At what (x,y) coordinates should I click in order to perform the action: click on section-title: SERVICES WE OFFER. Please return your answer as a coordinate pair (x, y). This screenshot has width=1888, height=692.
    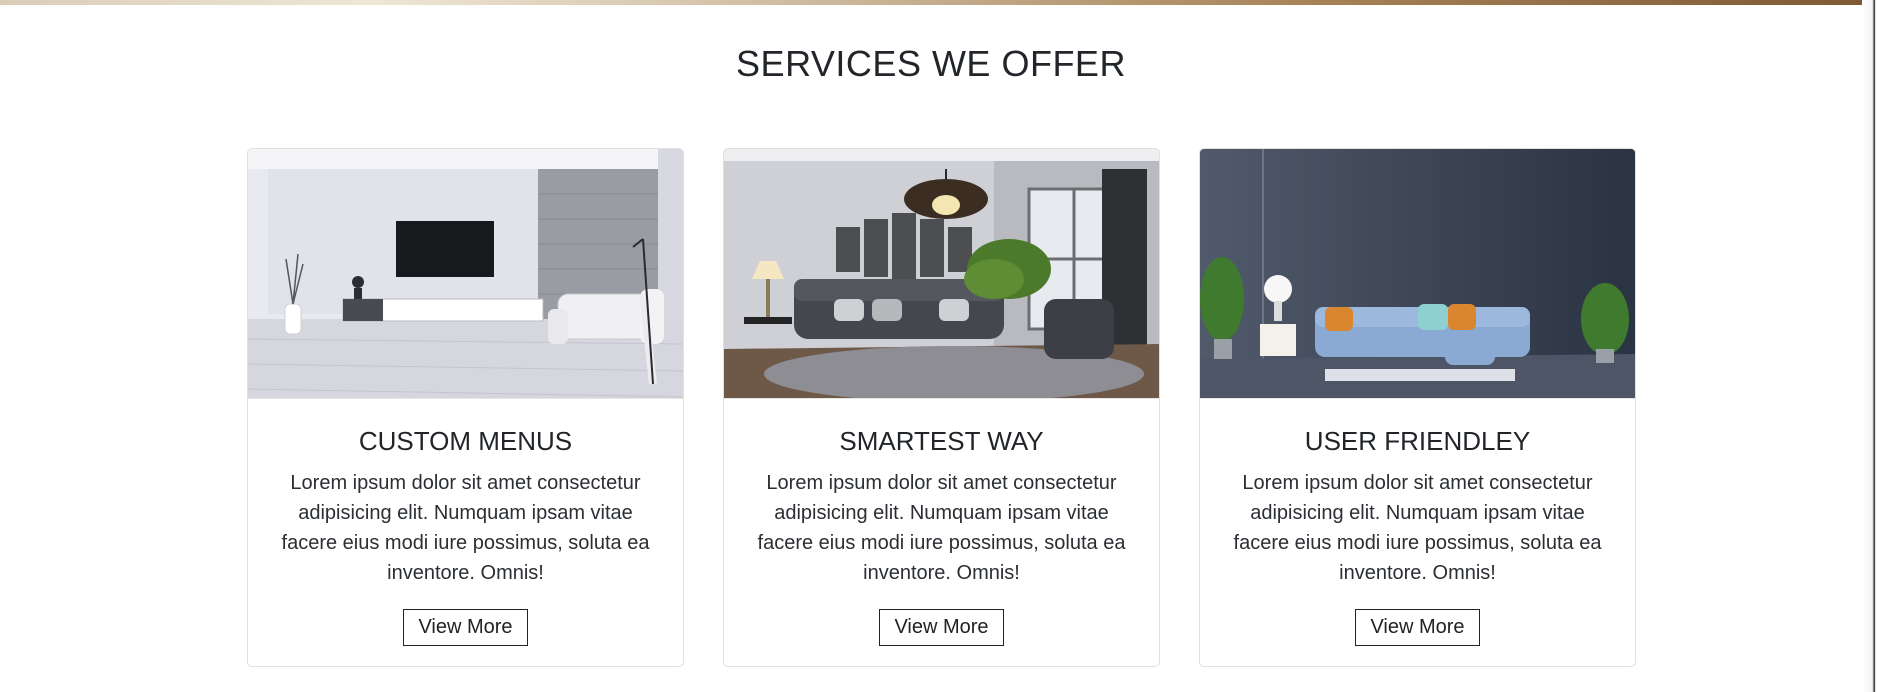
    Looking at the image, I should click on (931, 63).